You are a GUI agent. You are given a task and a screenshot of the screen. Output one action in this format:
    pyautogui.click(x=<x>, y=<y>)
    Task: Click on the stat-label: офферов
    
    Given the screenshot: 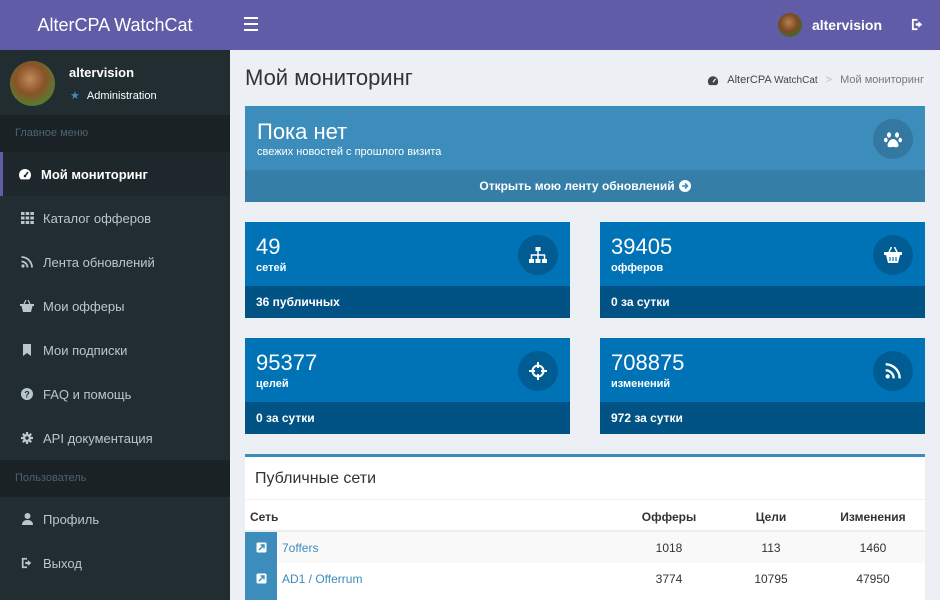 What is the action you would take?
    pyautogui.click(x=637, y=268)
    